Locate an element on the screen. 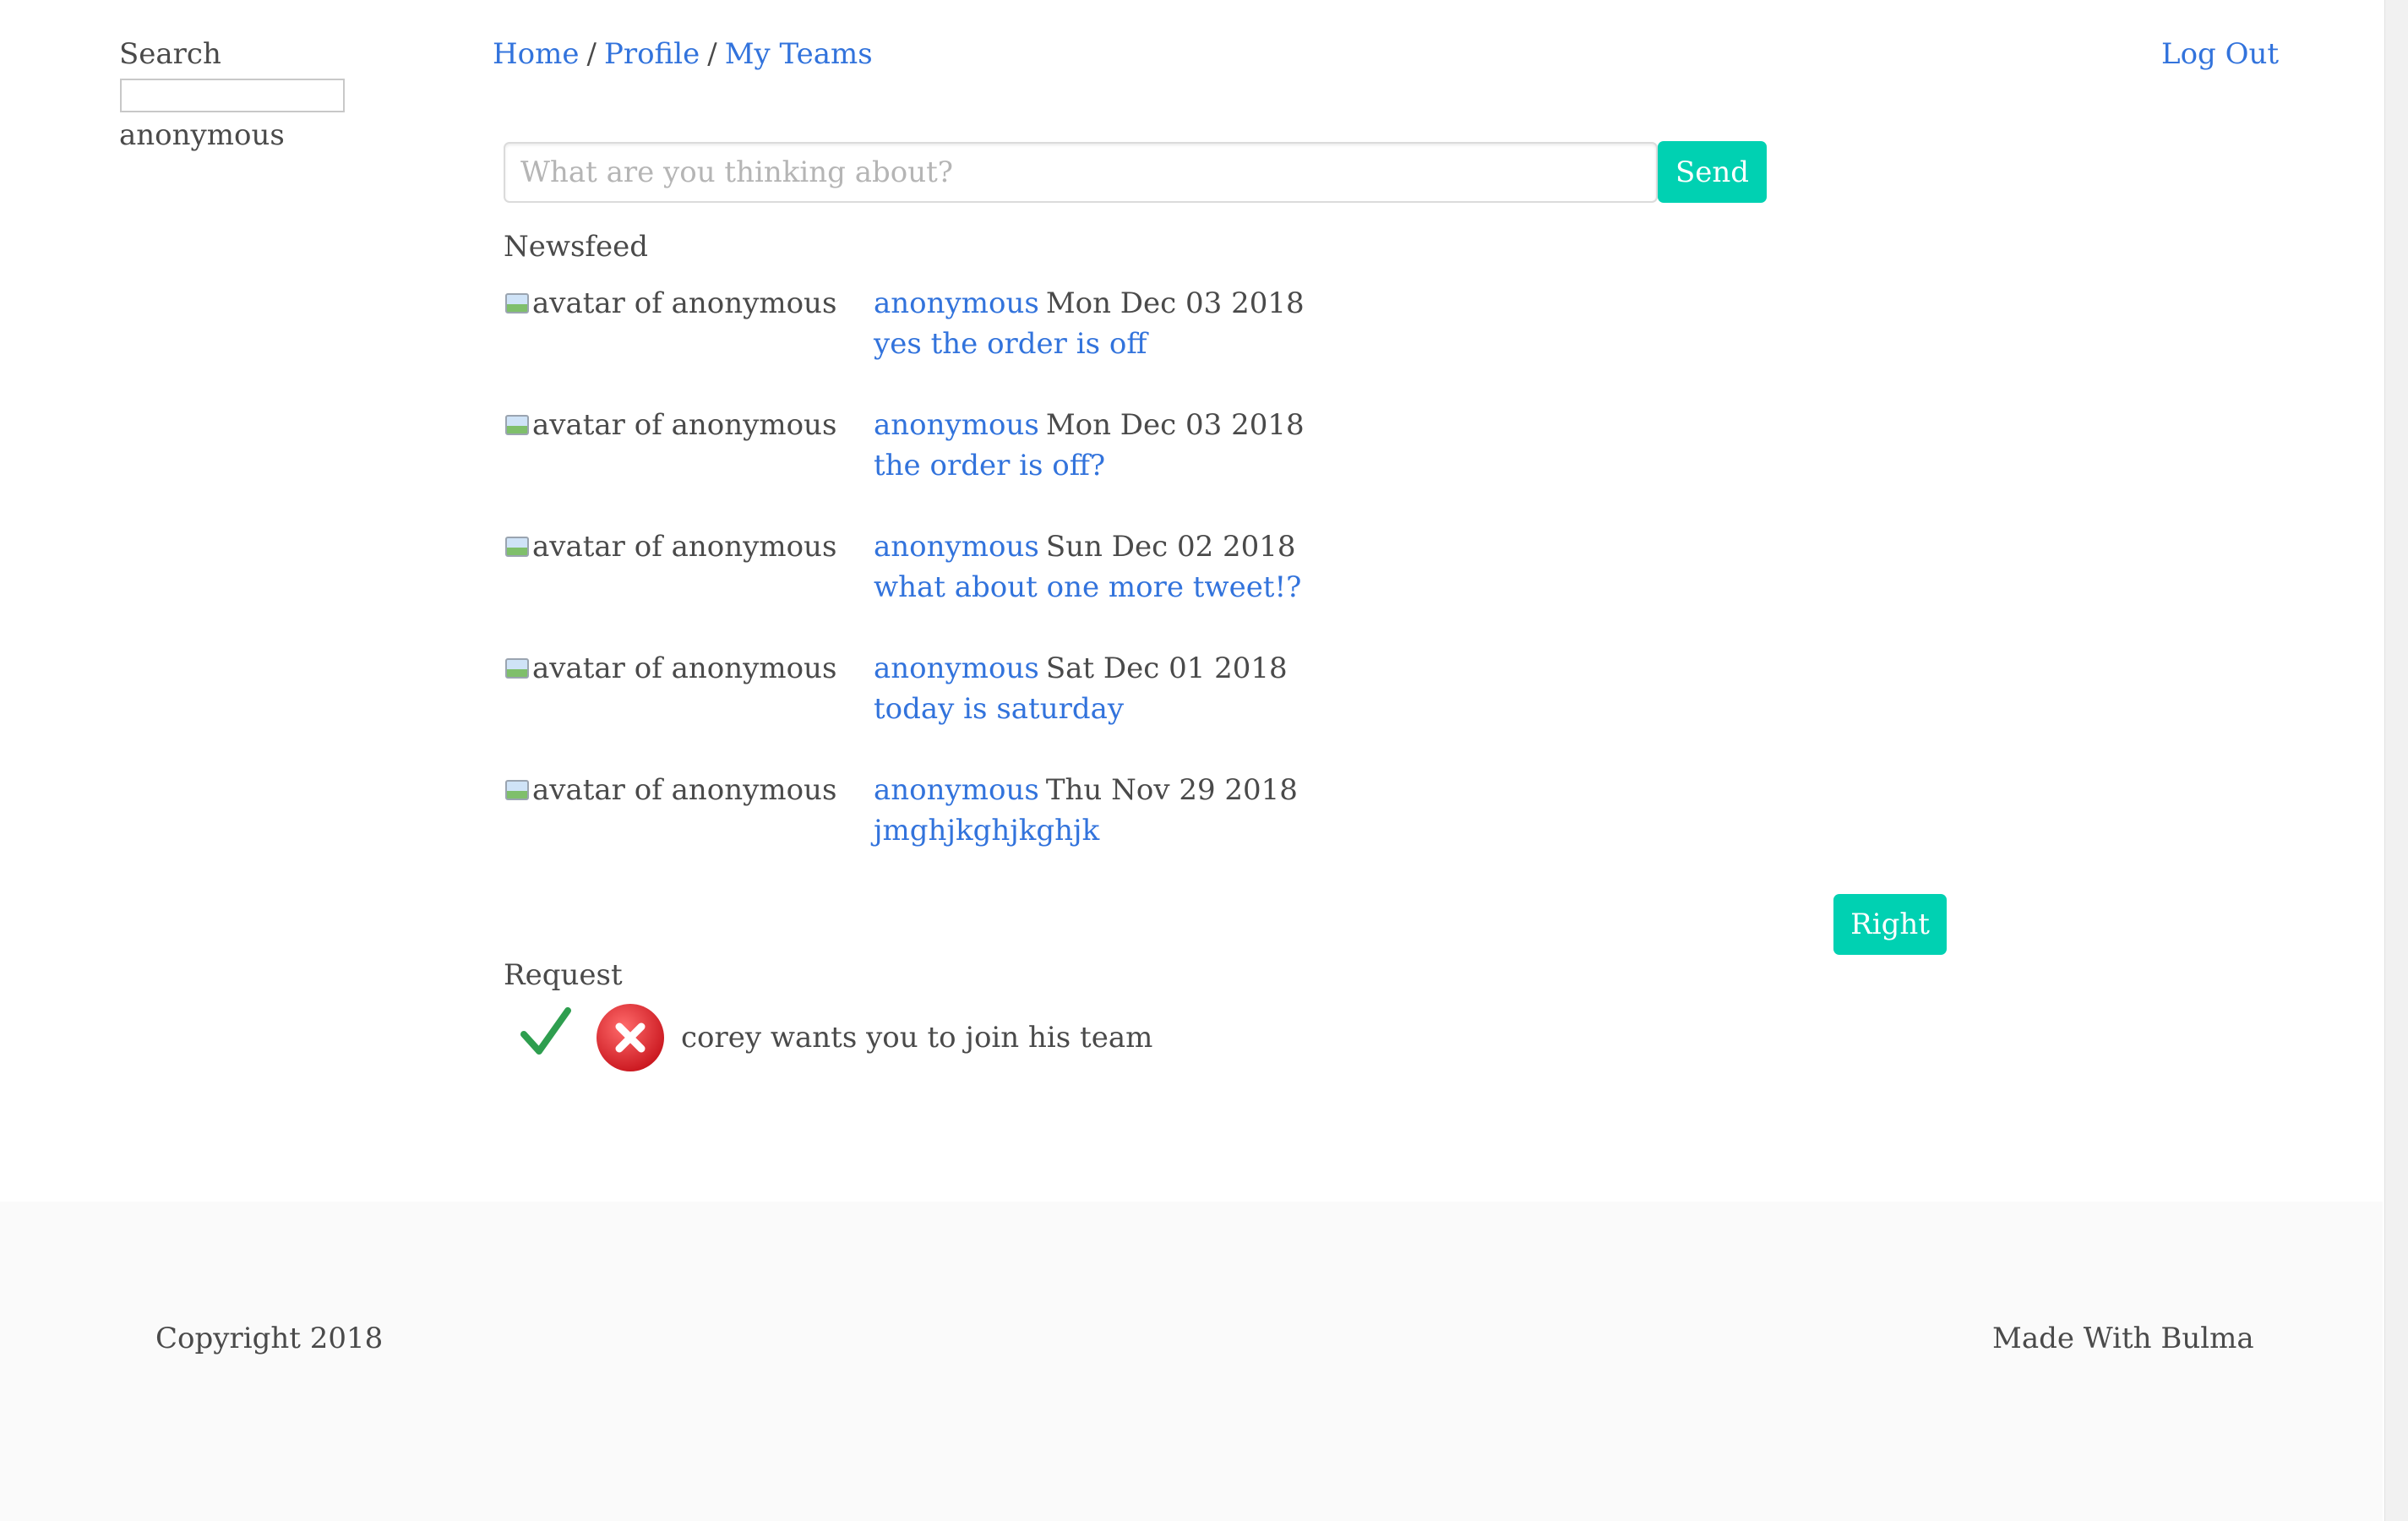  checkmark-icon is located at coordinates (546, 1033).